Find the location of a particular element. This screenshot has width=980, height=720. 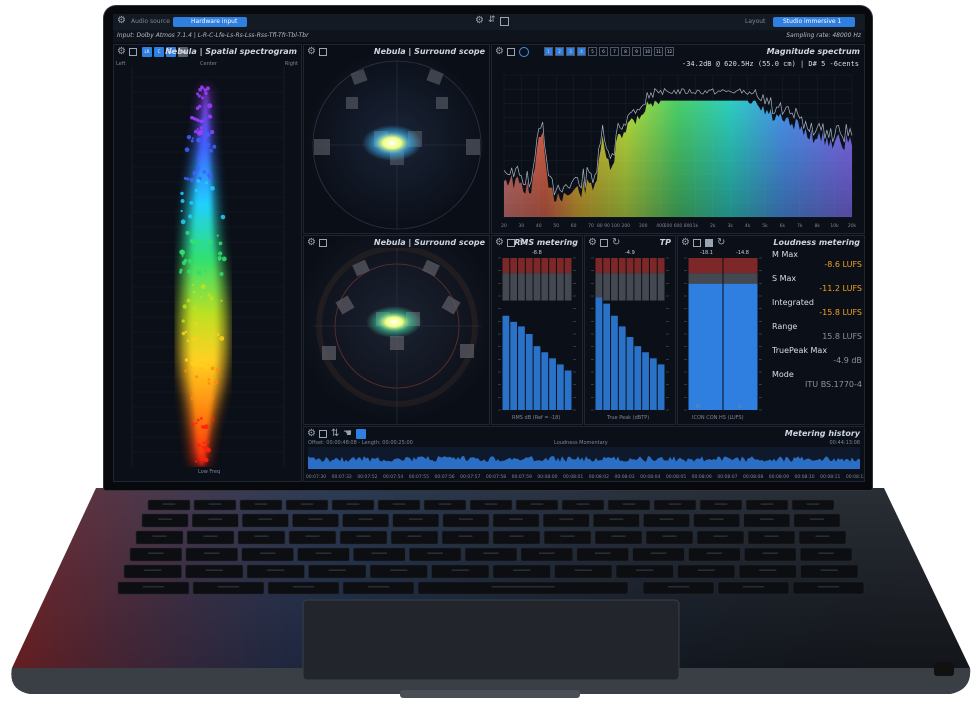

hardware-input-button: Hardware input is located at coordinates (210, 22).